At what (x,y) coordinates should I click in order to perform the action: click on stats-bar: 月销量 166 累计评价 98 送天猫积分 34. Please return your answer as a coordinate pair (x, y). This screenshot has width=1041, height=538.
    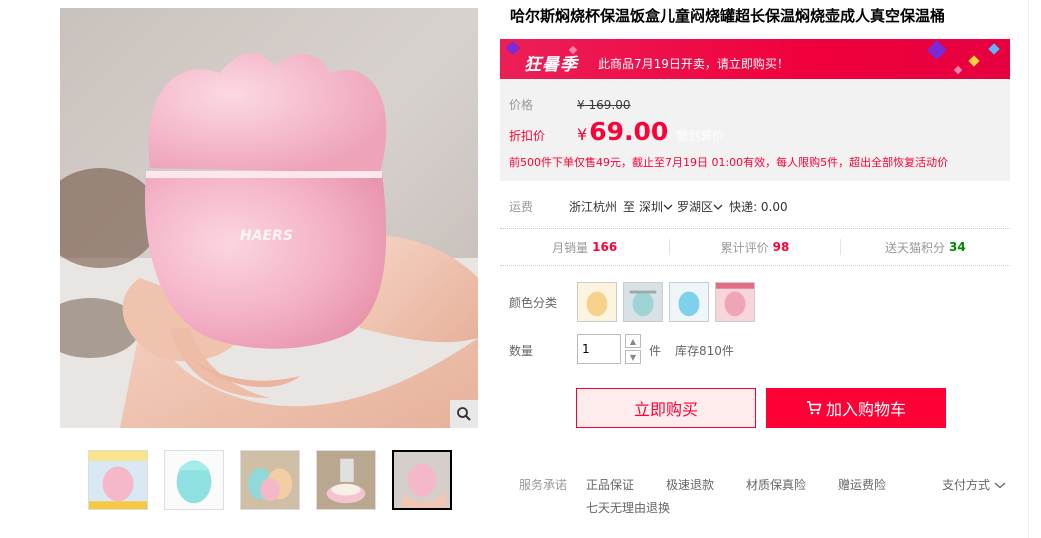
    Looking at the image, I should click on (755, 247).